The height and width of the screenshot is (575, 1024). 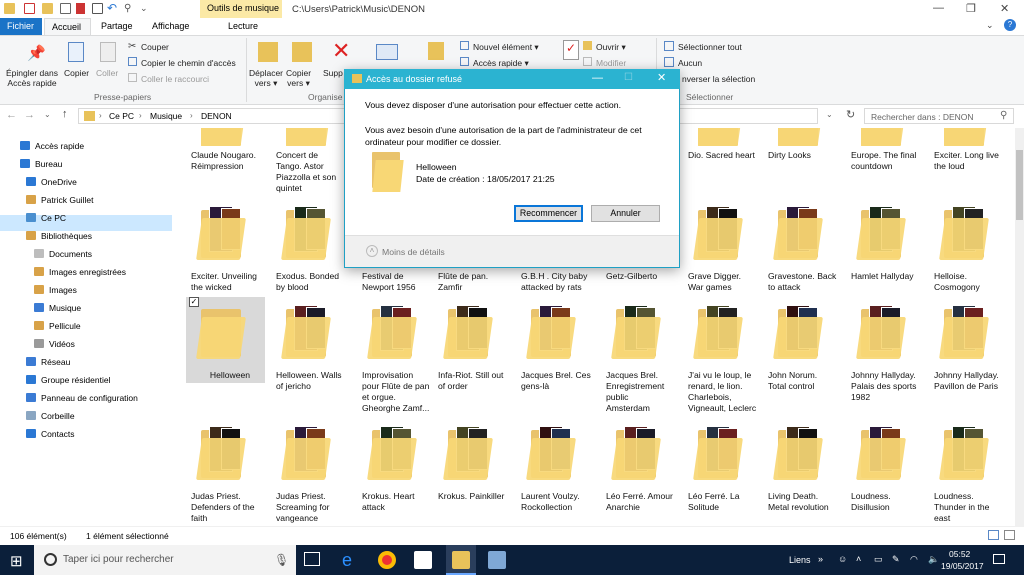 I want to click on selection-checkbox: ✓, so click(x=194, y=302).